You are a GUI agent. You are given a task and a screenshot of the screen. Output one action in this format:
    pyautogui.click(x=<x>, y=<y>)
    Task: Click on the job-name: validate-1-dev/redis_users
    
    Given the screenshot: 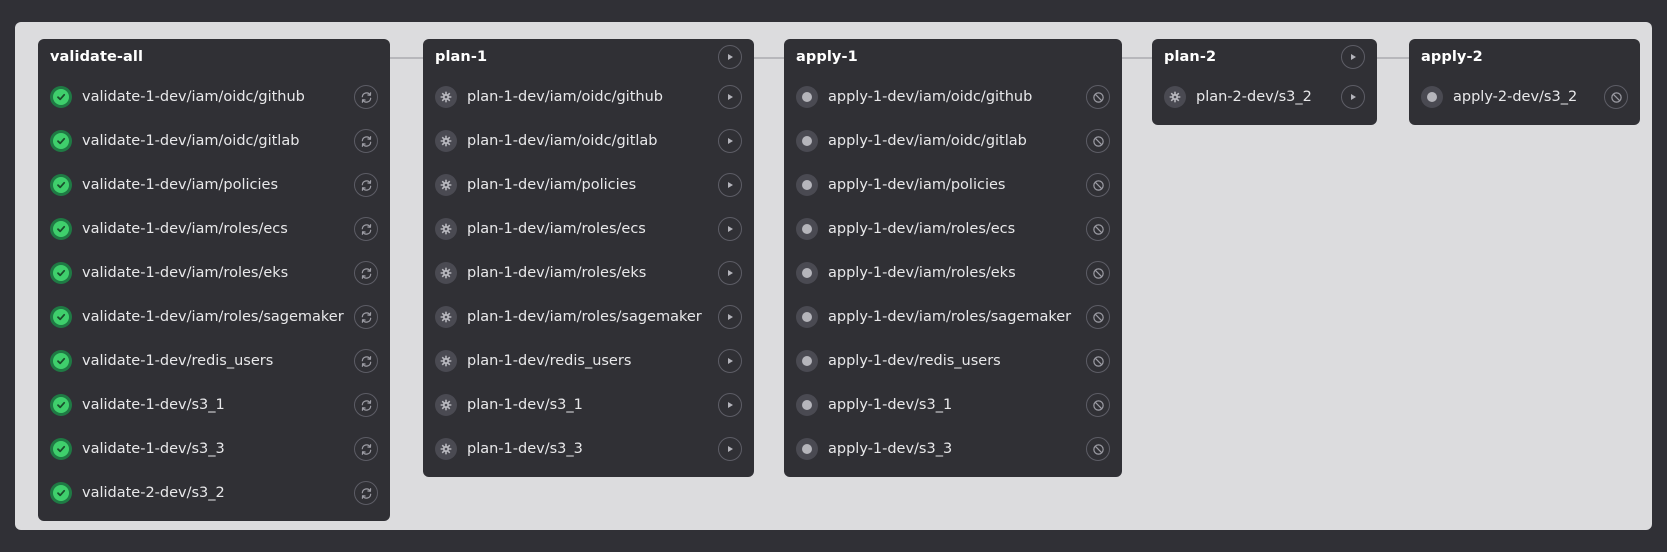 What is the action you would take?
    pyautogui.click(x=218, y=361)
    